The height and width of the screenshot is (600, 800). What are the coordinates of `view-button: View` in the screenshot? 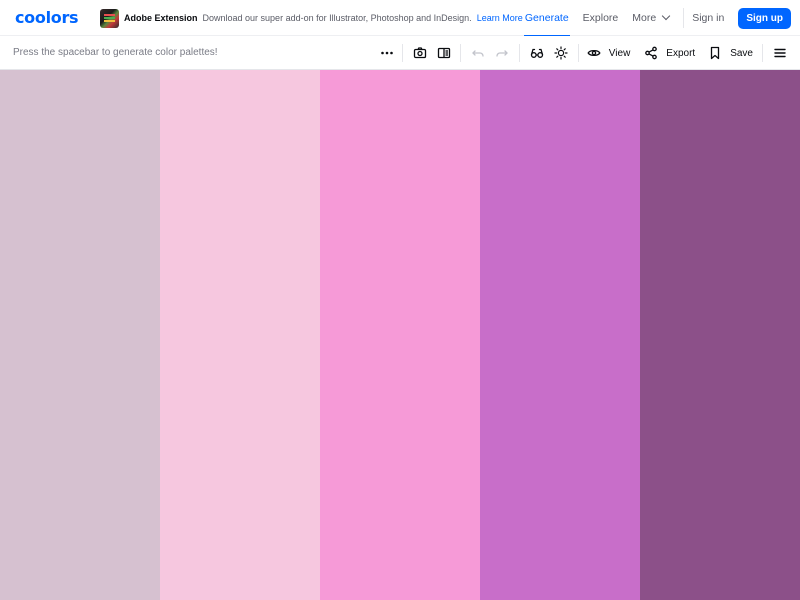 It's located at (609, 53).